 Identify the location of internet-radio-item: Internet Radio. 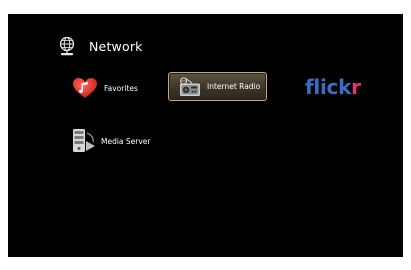
(217, 86).